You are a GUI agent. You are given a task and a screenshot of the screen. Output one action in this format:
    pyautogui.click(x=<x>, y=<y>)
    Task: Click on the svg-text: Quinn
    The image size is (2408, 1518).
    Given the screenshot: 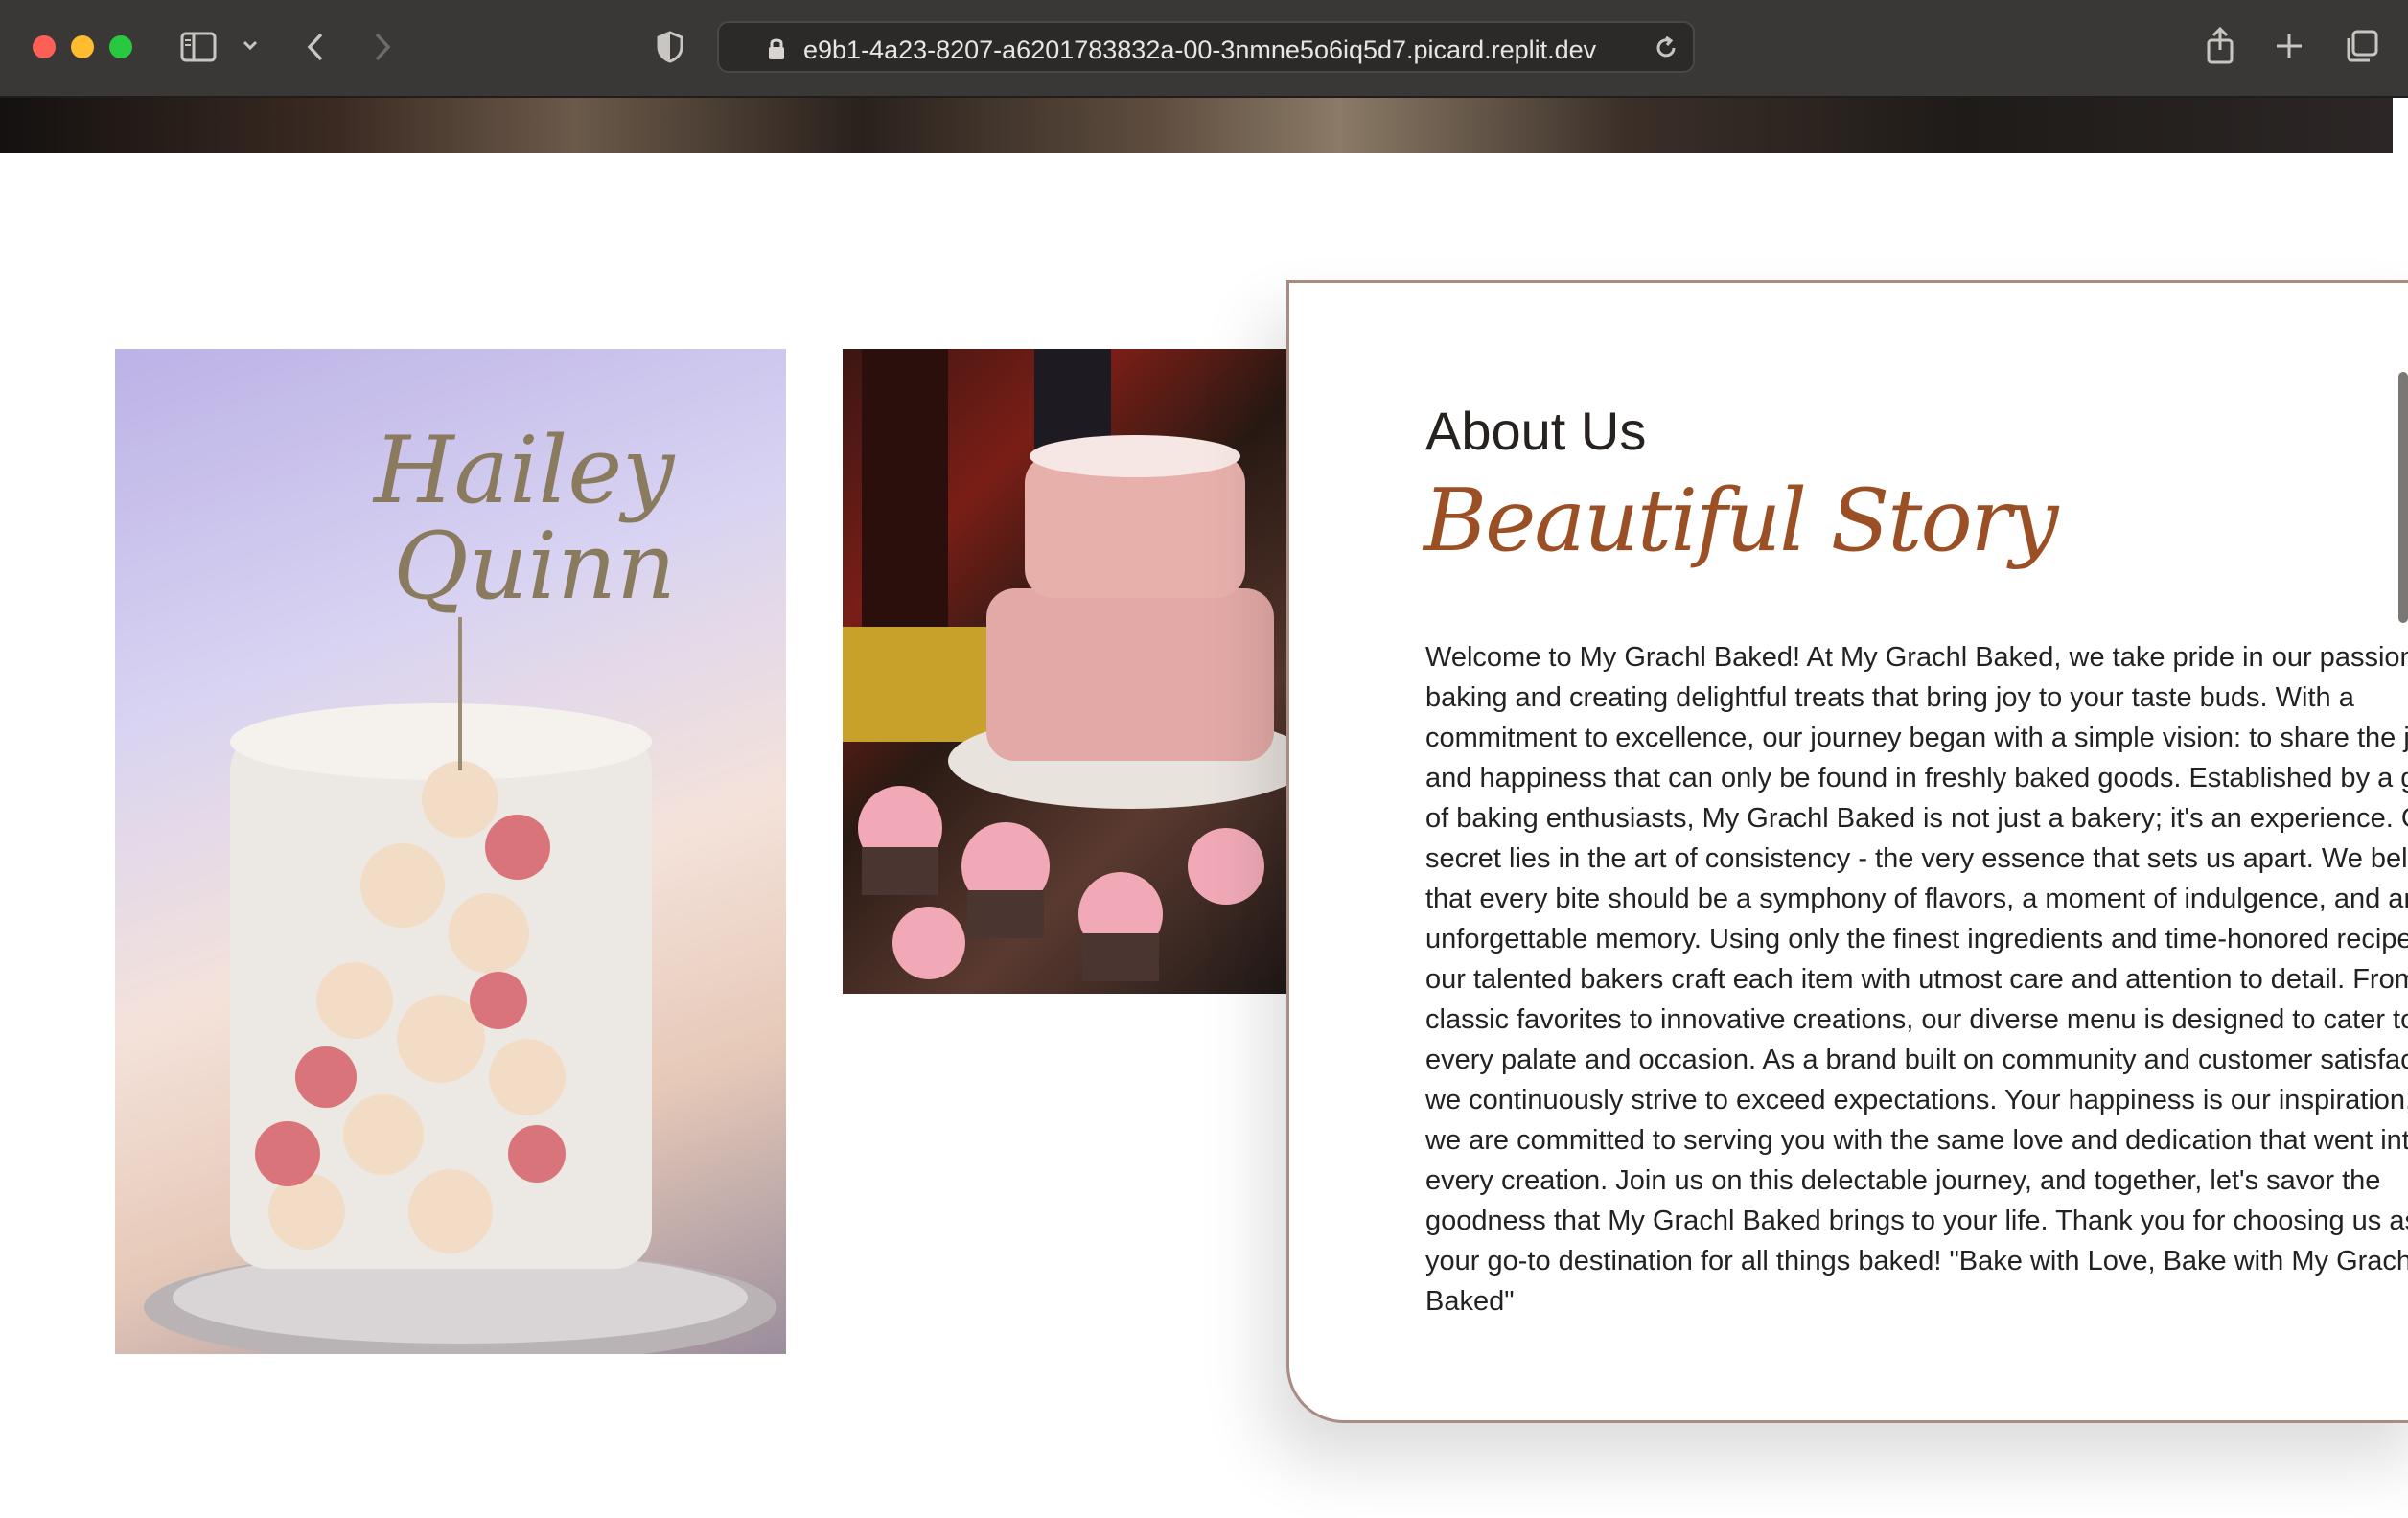 What is the action you would take?
    pyautogui.click(x=534, y=566)
    